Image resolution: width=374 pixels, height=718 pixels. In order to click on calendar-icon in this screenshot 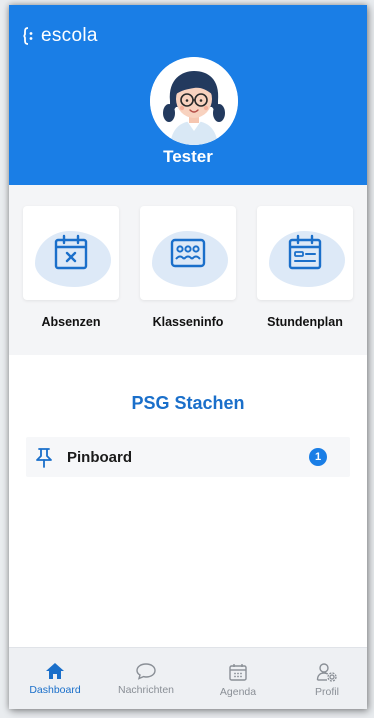, I will do `click(238, 672)`.